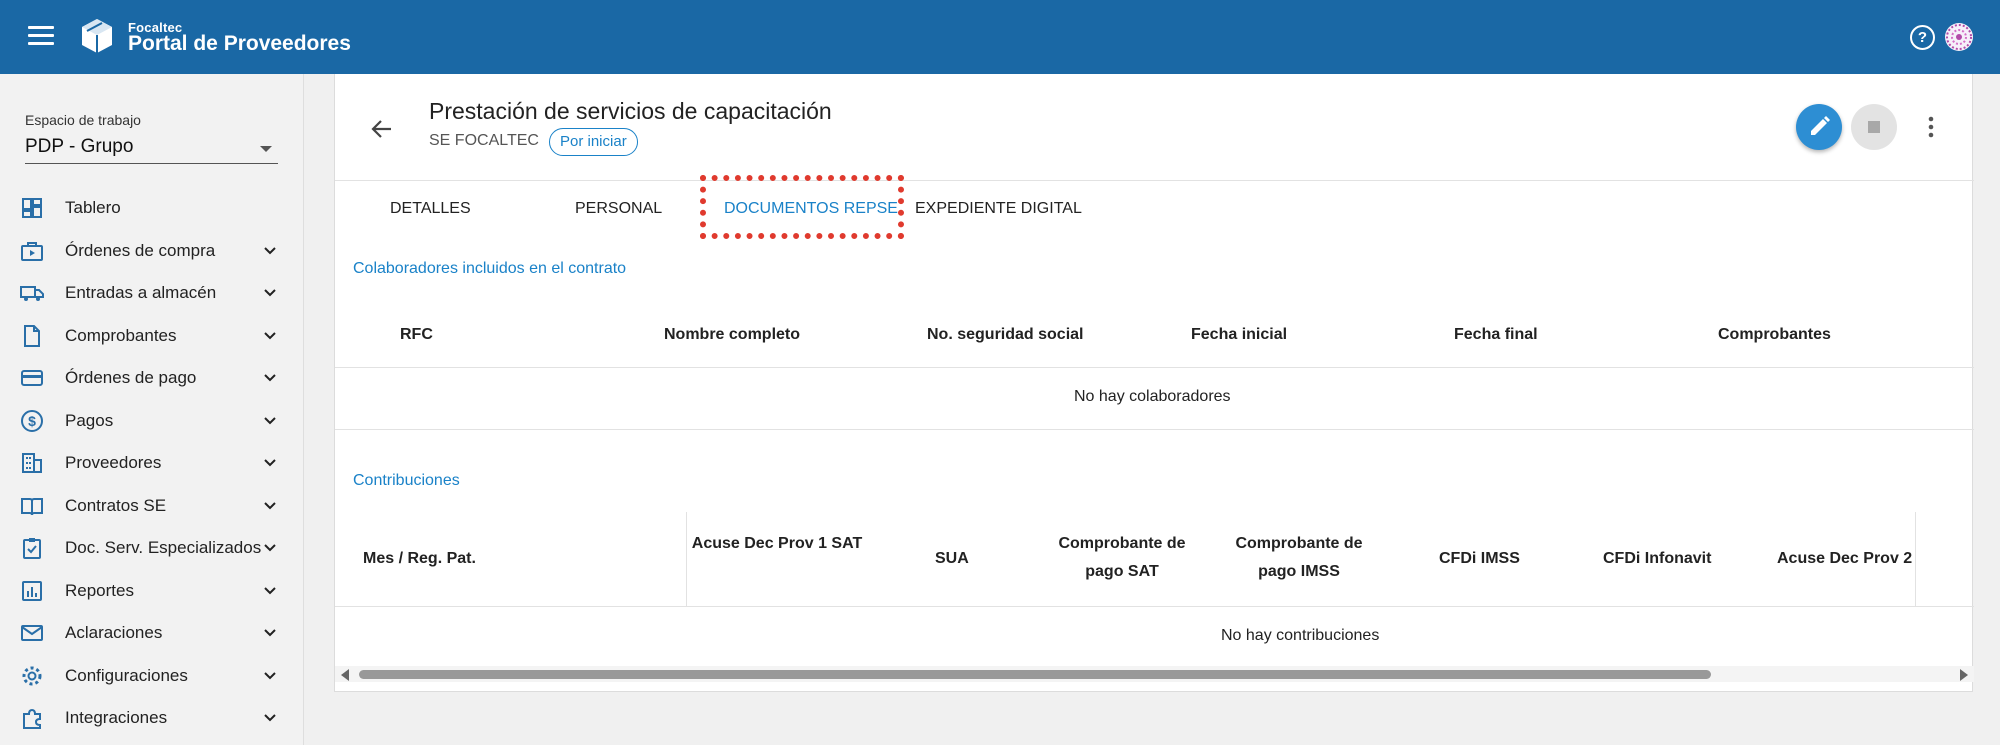  I want to click on sidebar-item-aclaraciones: Aclaraciones, so click(150, 633).